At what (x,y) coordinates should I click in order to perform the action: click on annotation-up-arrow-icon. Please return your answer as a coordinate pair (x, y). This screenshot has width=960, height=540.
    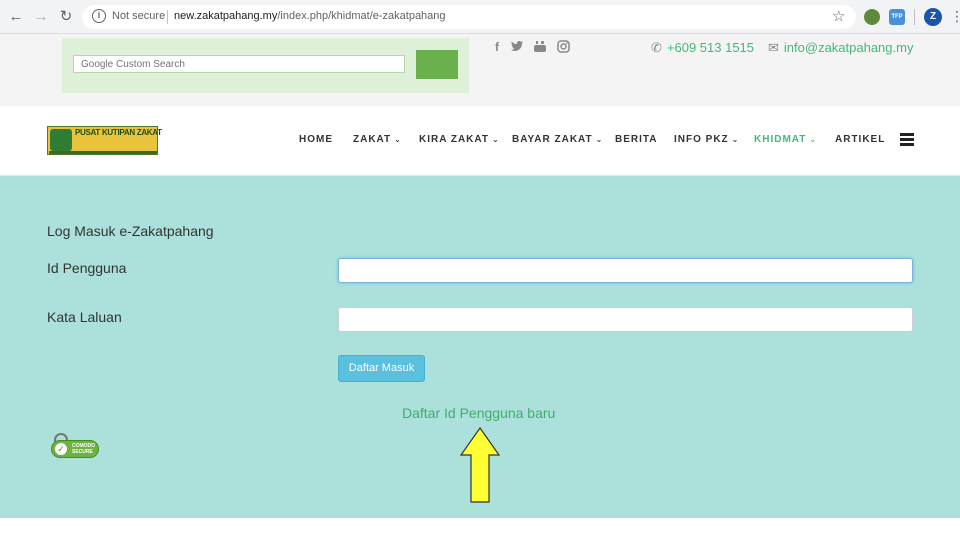
    Looking at the image, I should click on (480, 465).